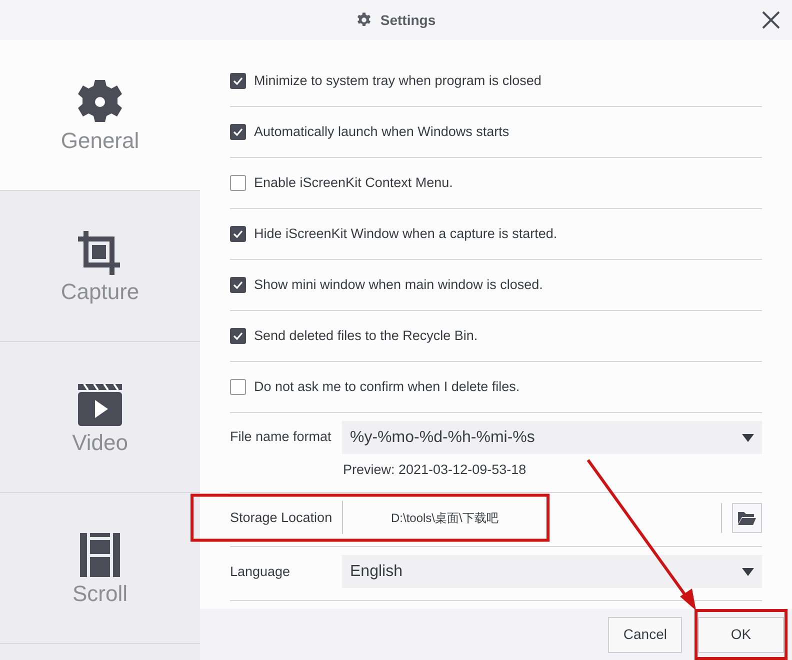  I want to click on dropdown: %y-%mo-%d-%h-%mi-%s, so click(552, 437).